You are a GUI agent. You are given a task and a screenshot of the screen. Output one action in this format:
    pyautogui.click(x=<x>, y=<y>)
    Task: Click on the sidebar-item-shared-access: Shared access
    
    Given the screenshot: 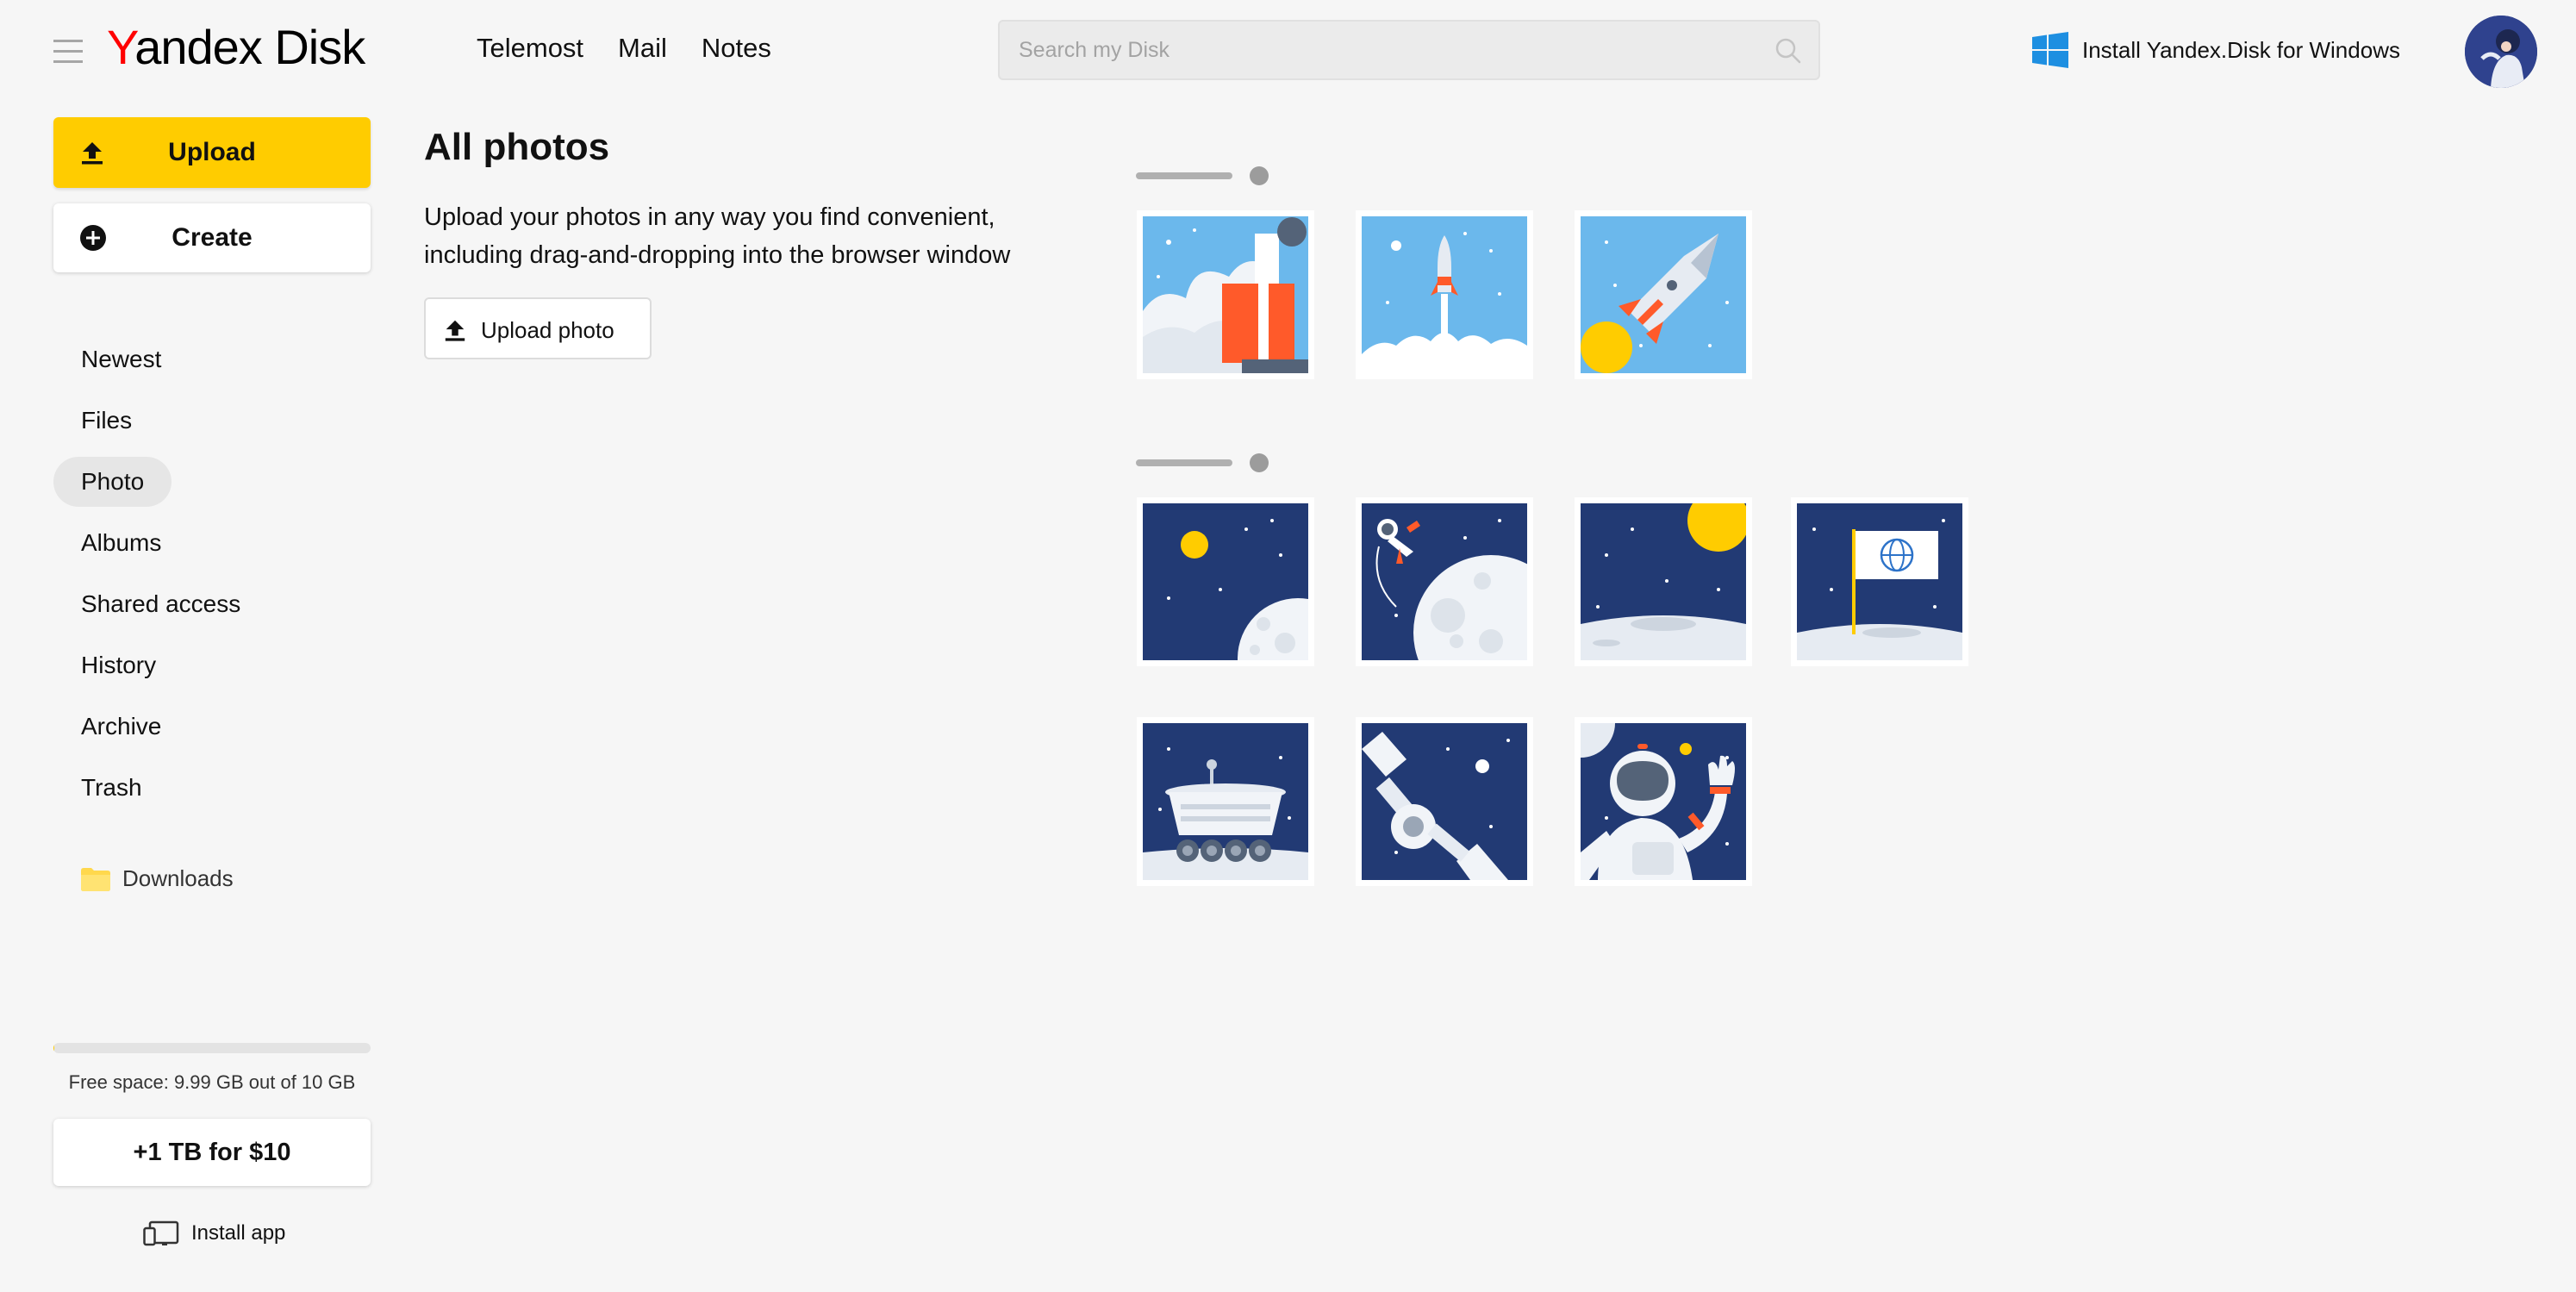 What is the action you would take?
    pyautogui.click(x=160, y=604)
    